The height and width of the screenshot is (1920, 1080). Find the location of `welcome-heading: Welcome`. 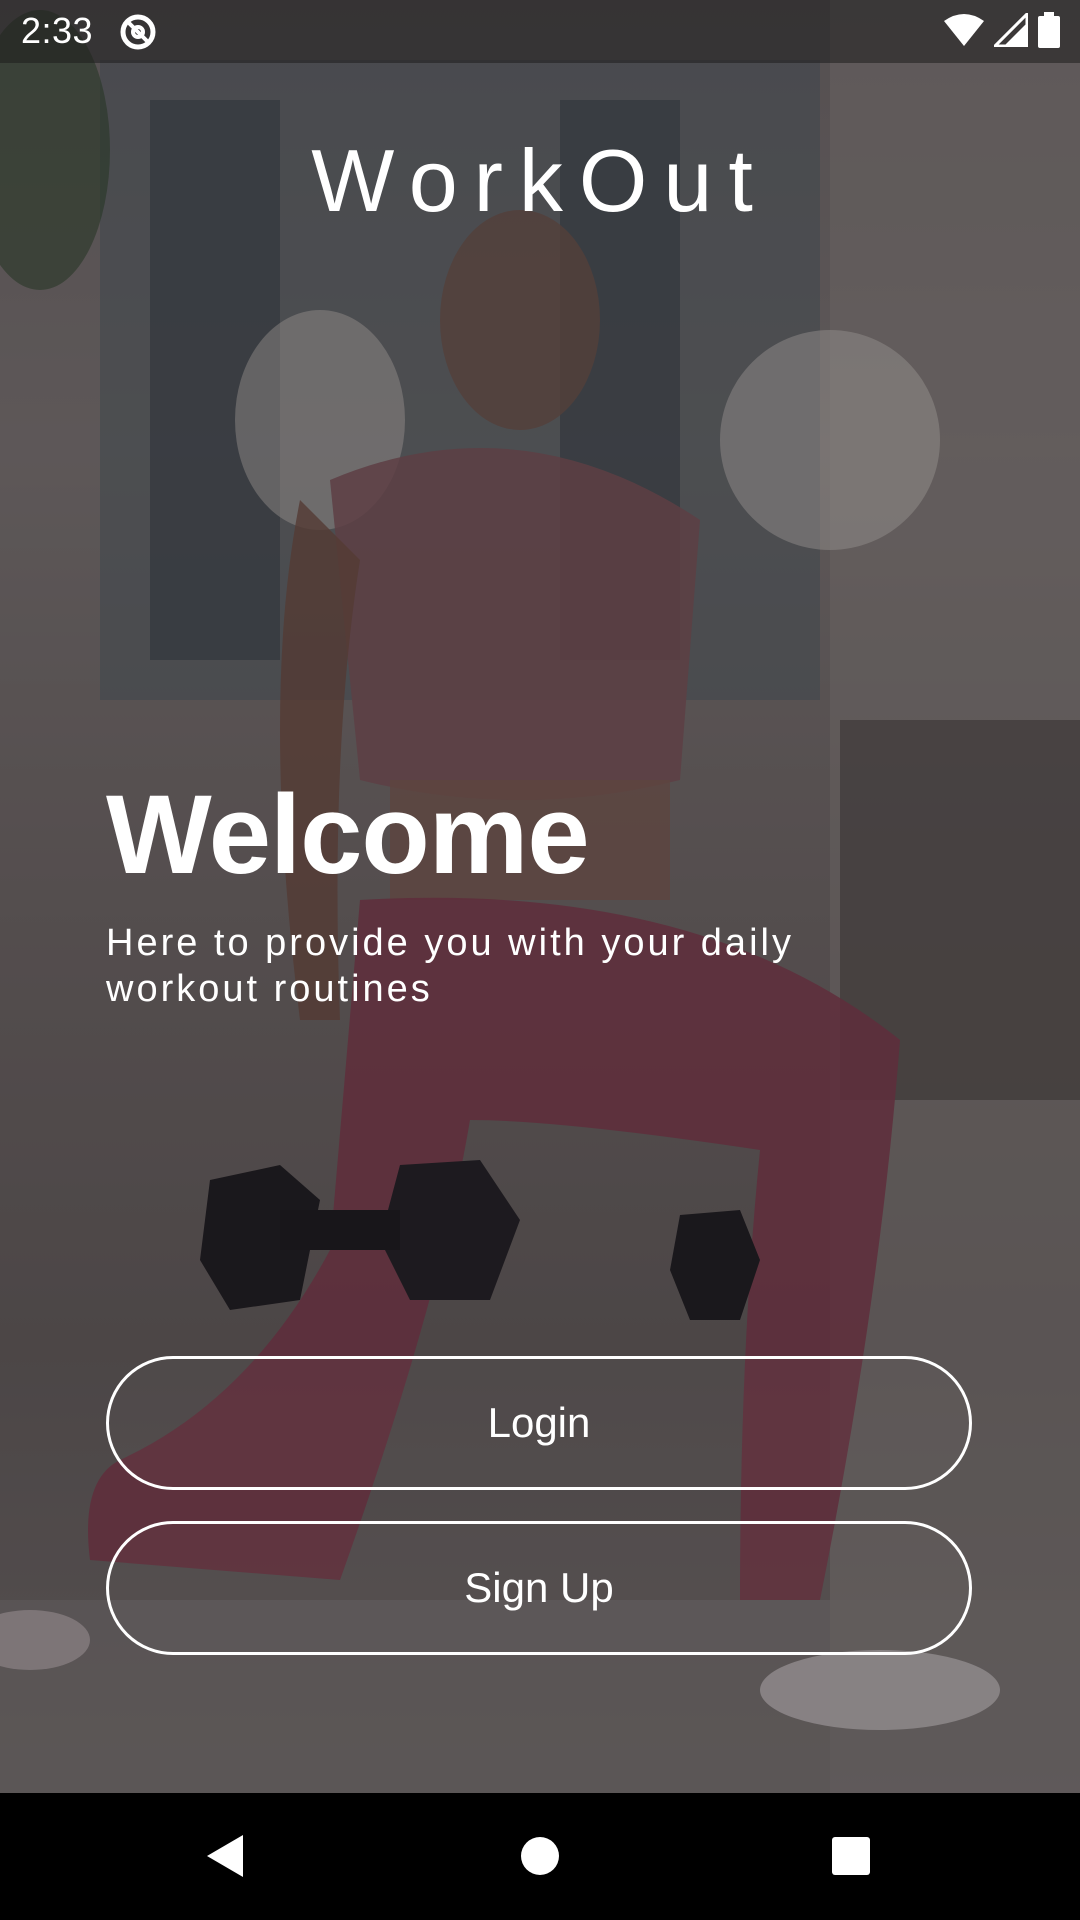

welcome-heading: Welcome is located at coordinates (348, 834).